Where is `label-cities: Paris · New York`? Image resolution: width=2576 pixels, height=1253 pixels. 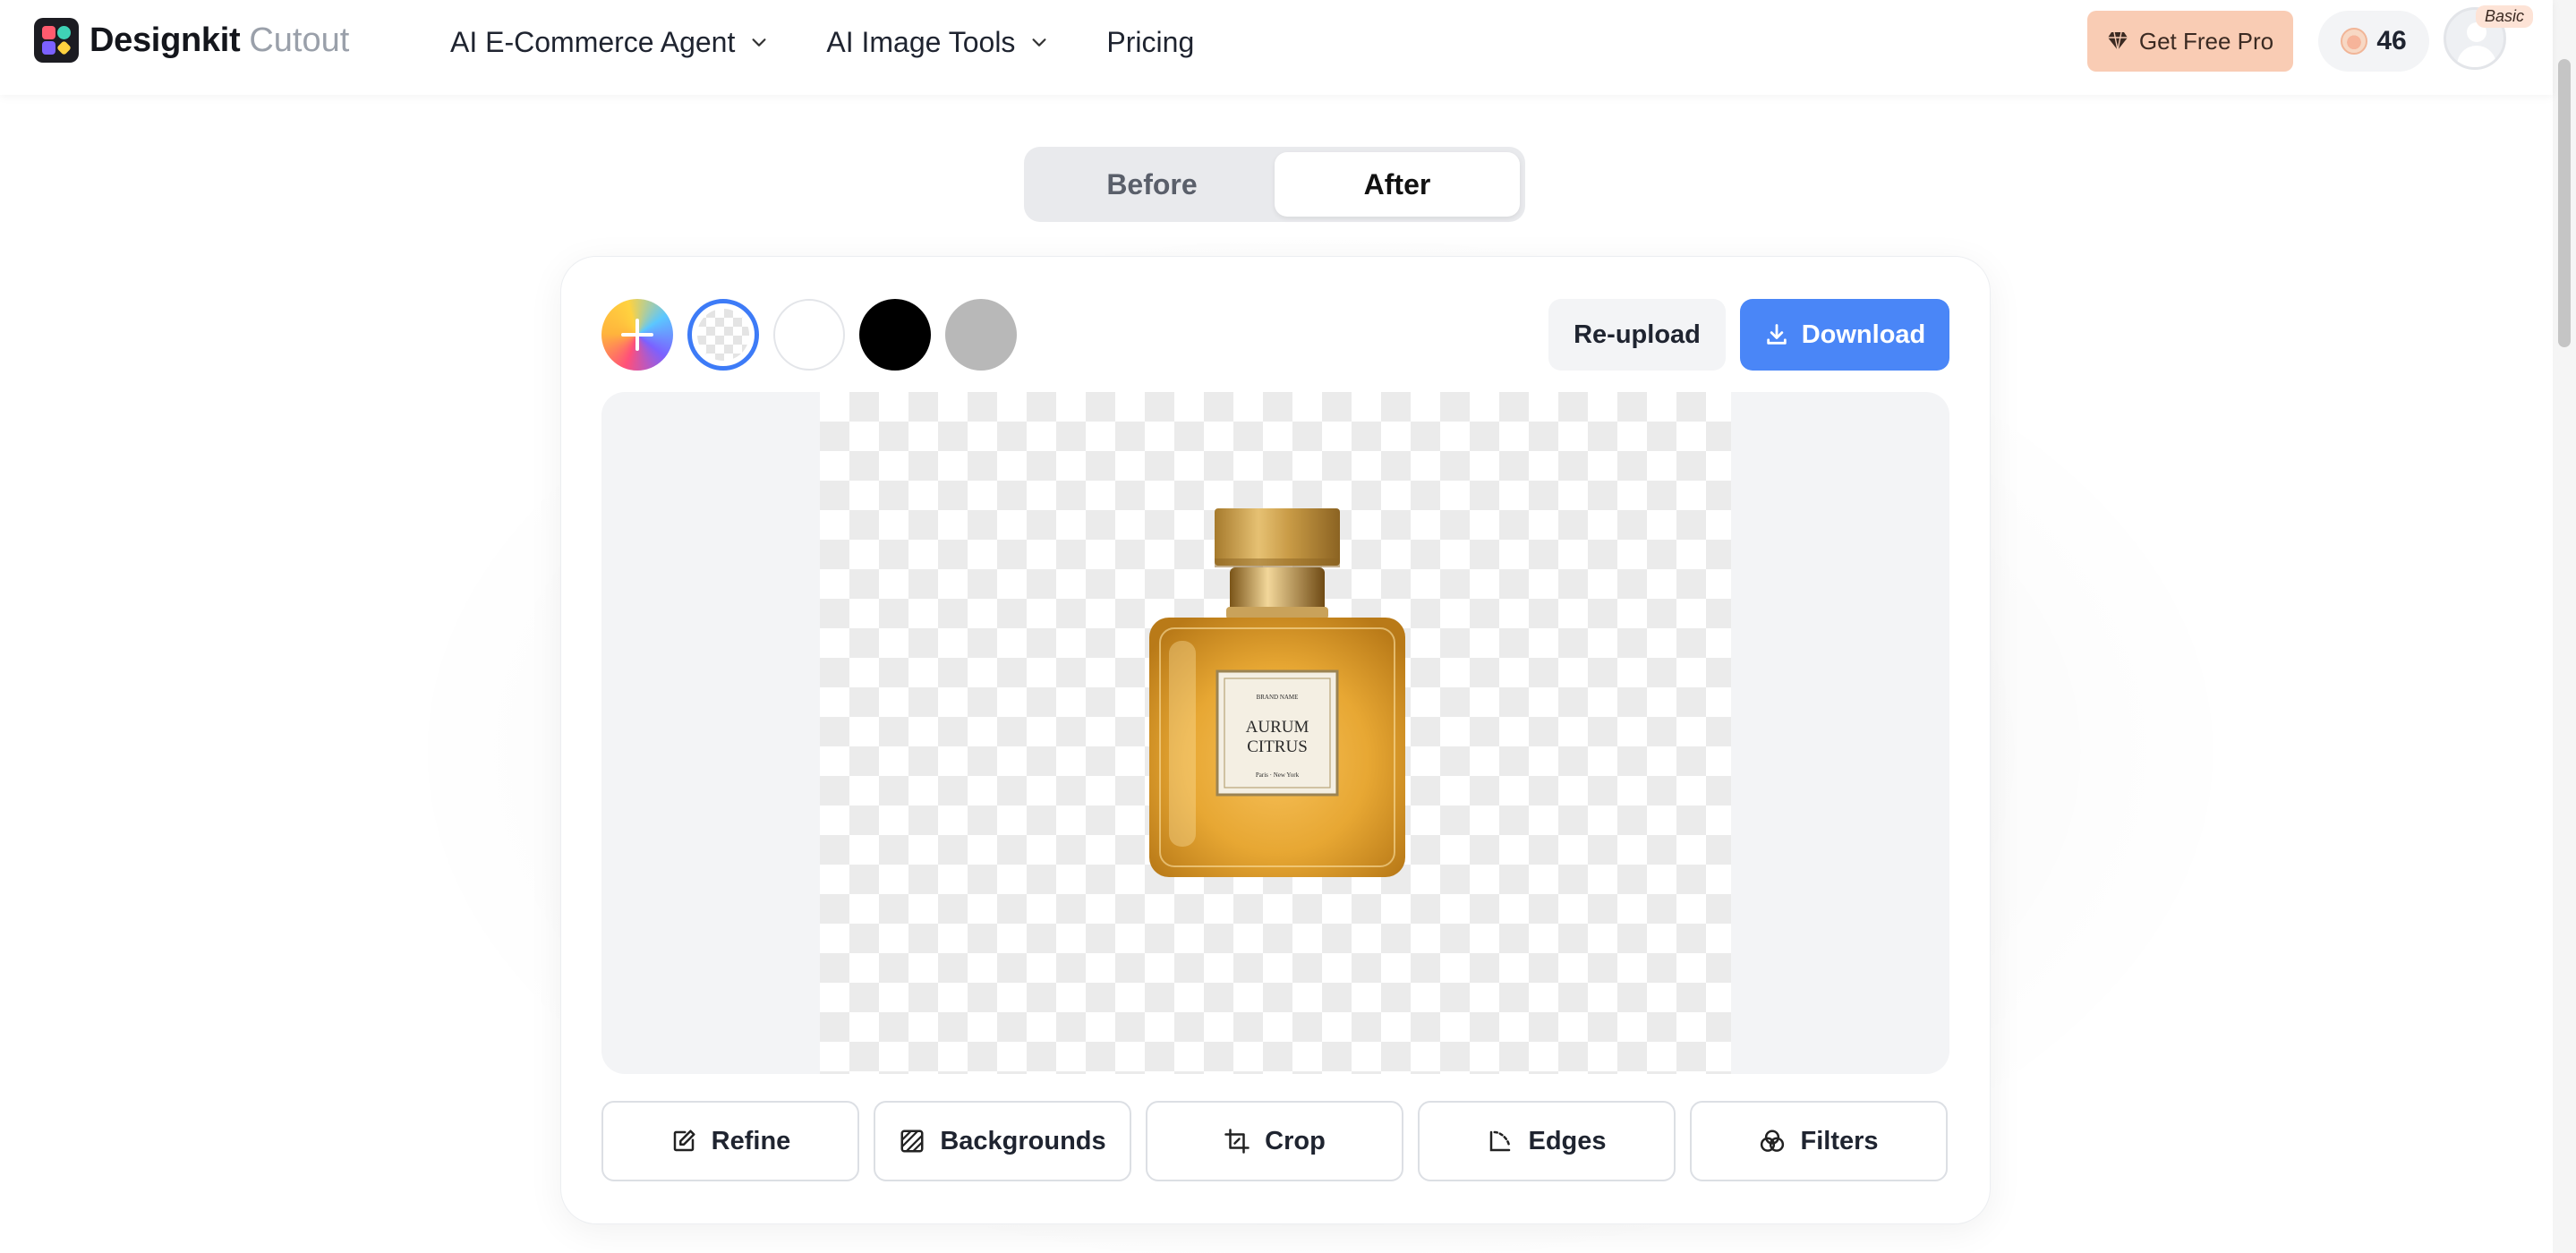
label-cities: Paris · New York is located at coordinates (1278, 775).